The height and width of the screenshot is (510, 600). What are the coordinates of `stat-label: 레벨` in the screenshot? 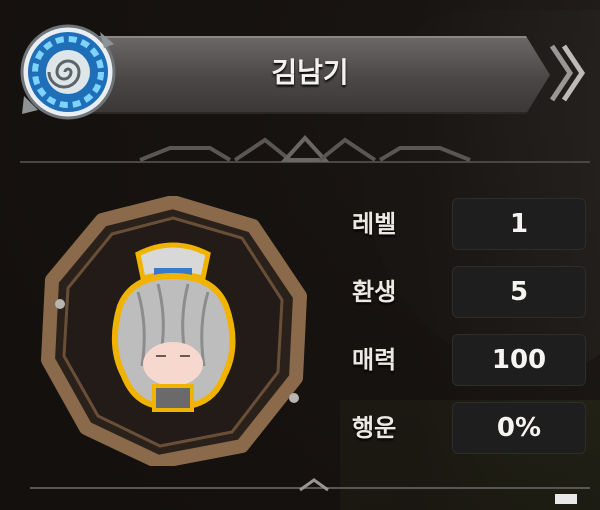 It's located at (374, 224).